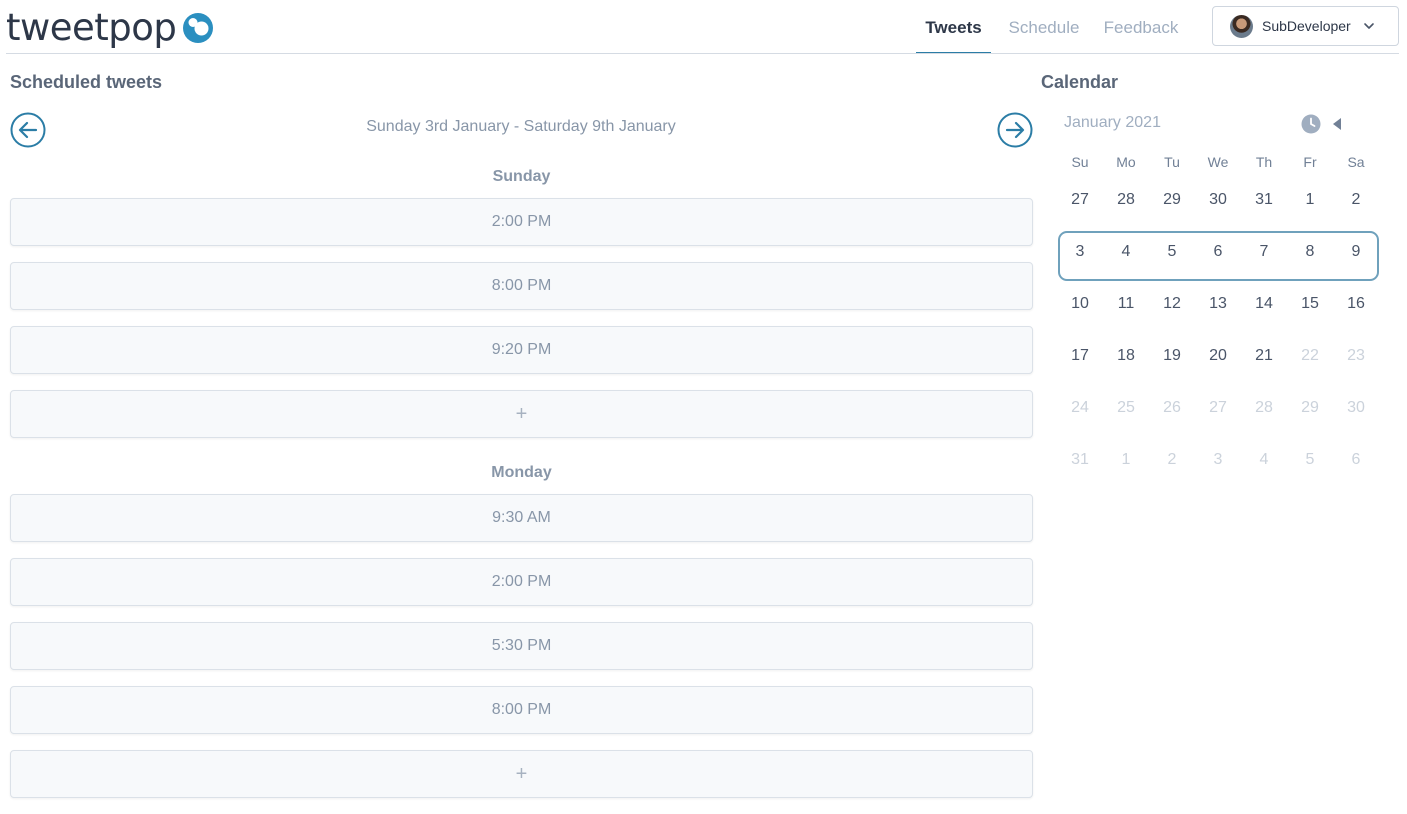  Describe the element at coordinates (1126, 356) in the screenshot. I see `calendar-day: 18` at that location.